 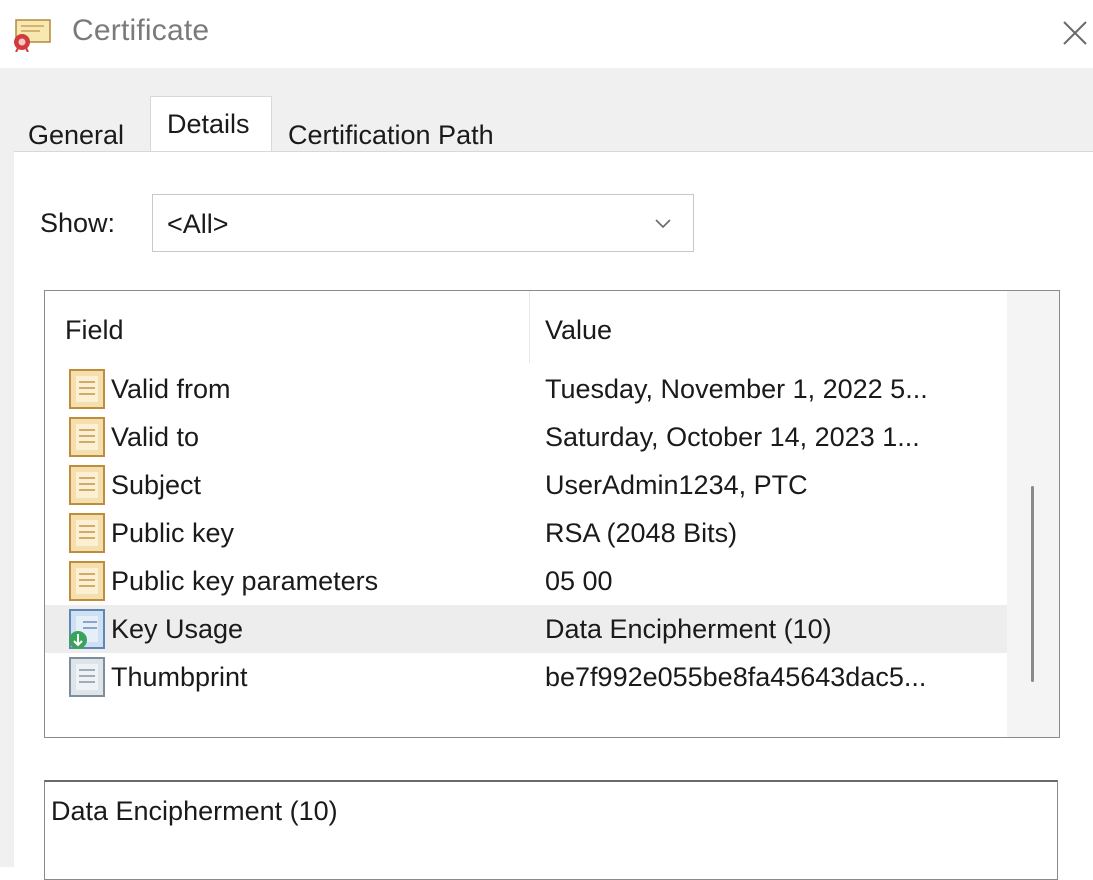 I want to click on field-name: Valid from, so click(x=171, y=389).